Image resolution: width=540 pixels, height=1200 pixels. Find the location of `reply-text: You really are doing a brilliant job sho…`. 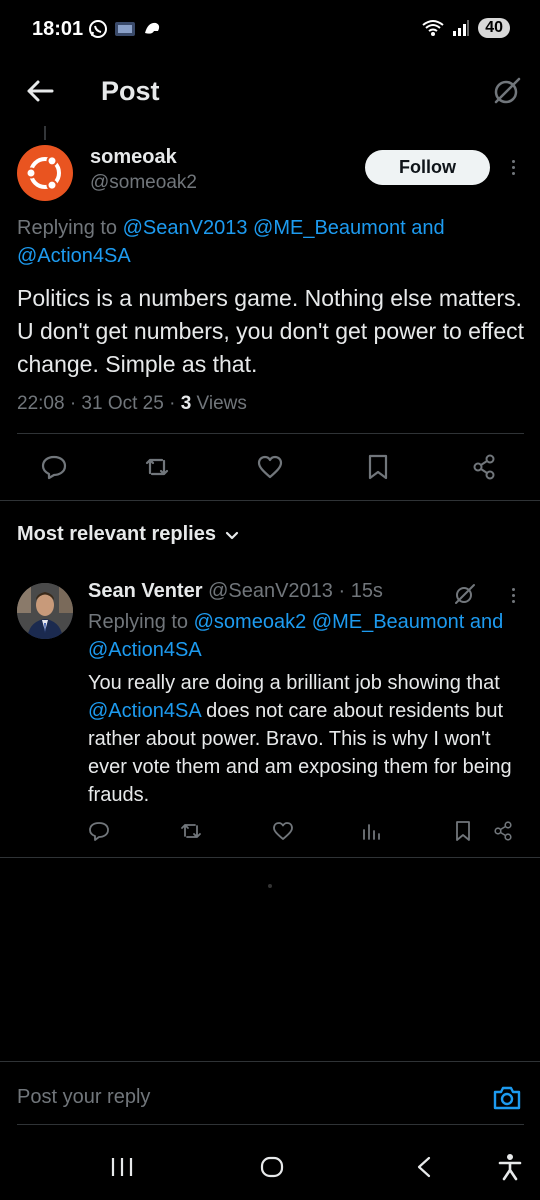

reply-text: You really are doing a brilliant job sho… is located at coordinates (300, 739).